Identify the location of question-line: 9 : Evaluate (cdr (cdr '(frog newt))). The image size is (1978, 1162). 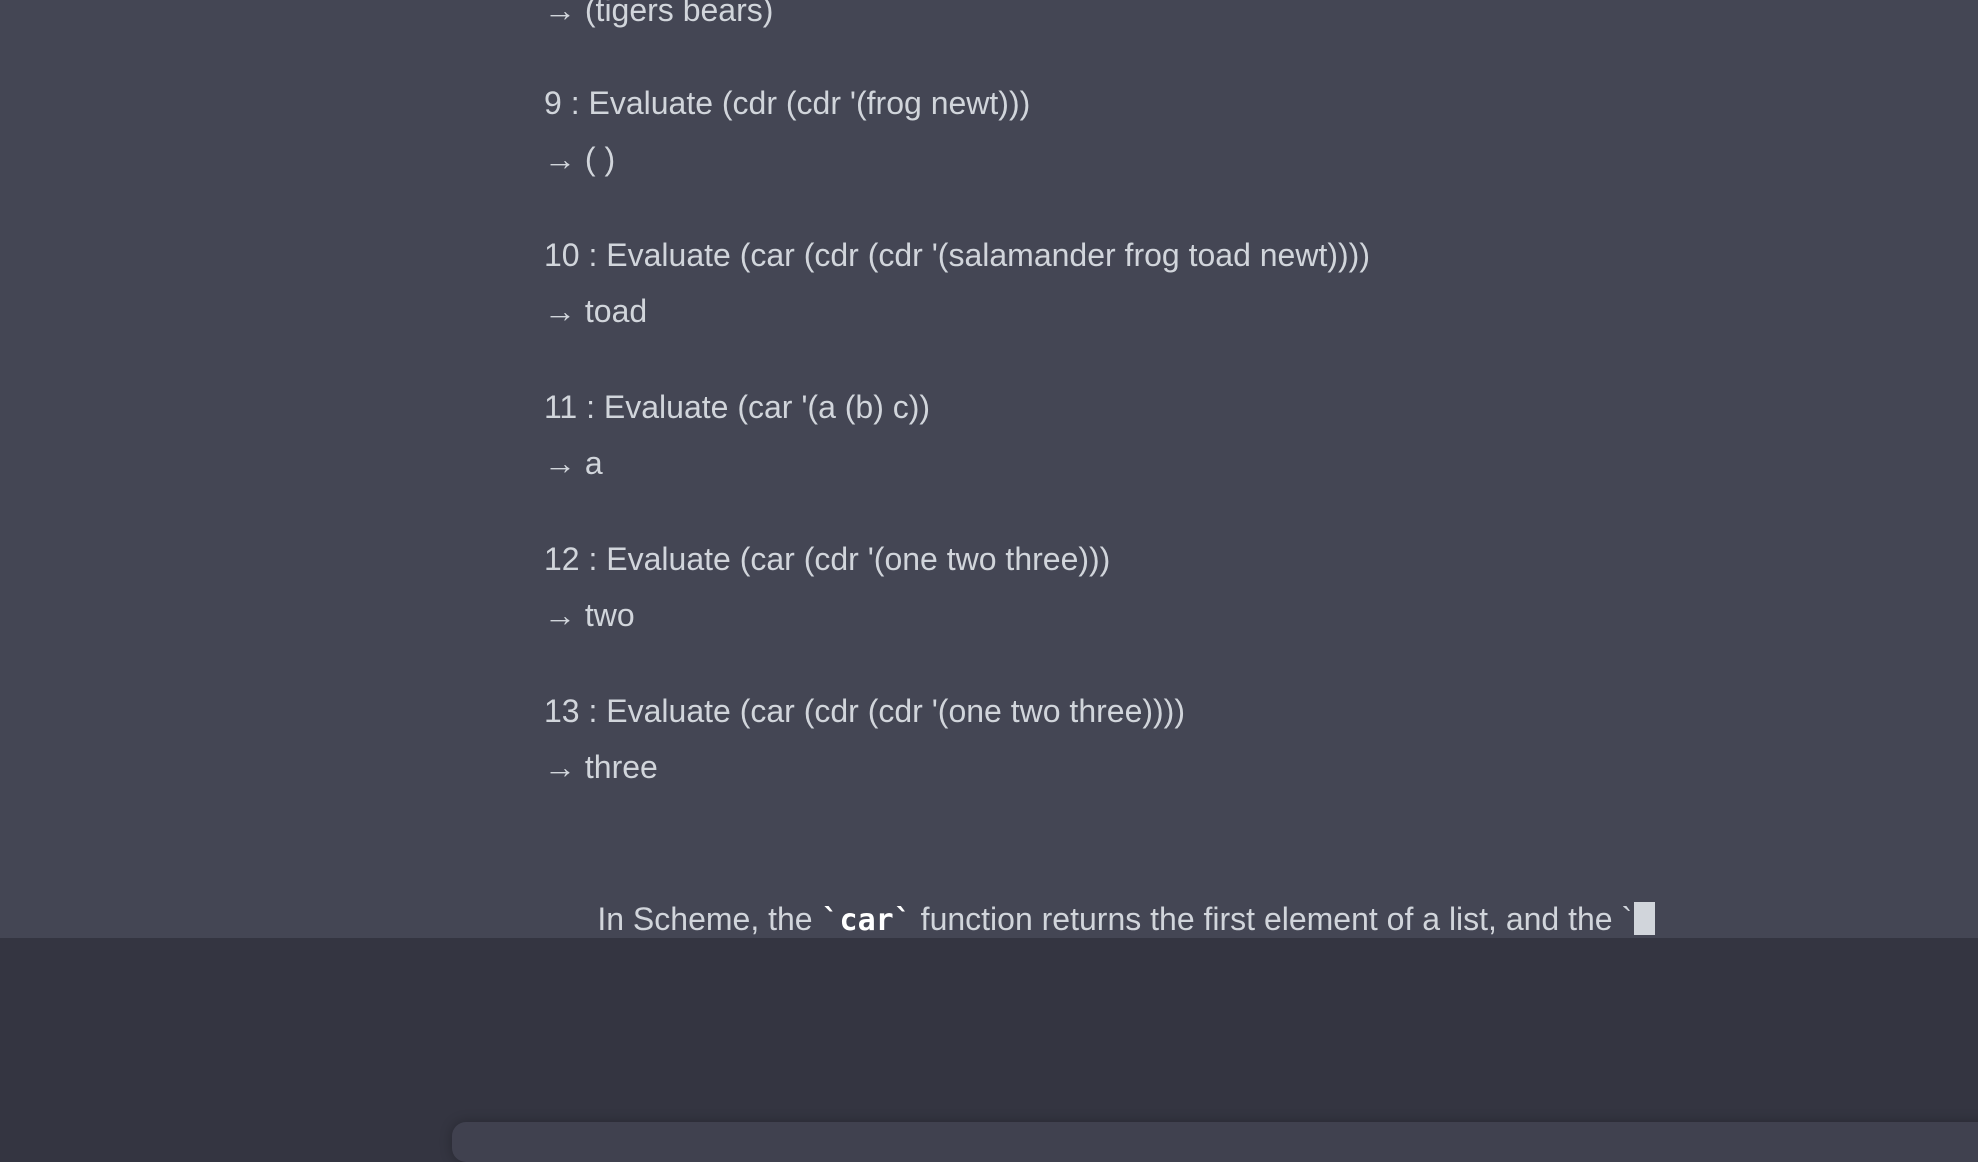
(787, 103).